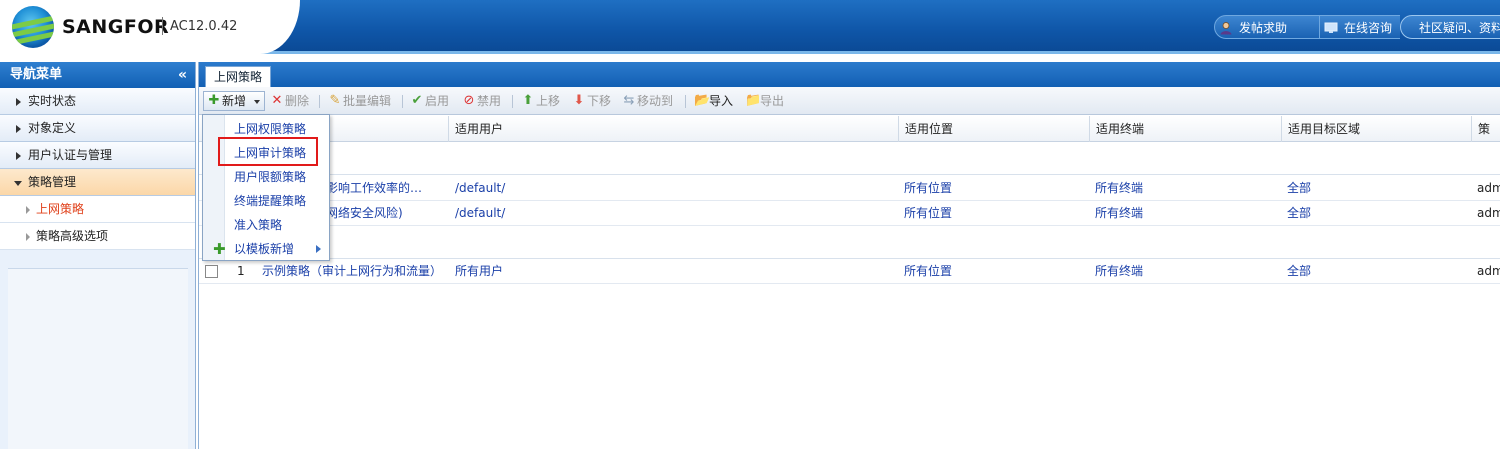  I want to click on folder-export-icon: 📁, so click(753, 100).